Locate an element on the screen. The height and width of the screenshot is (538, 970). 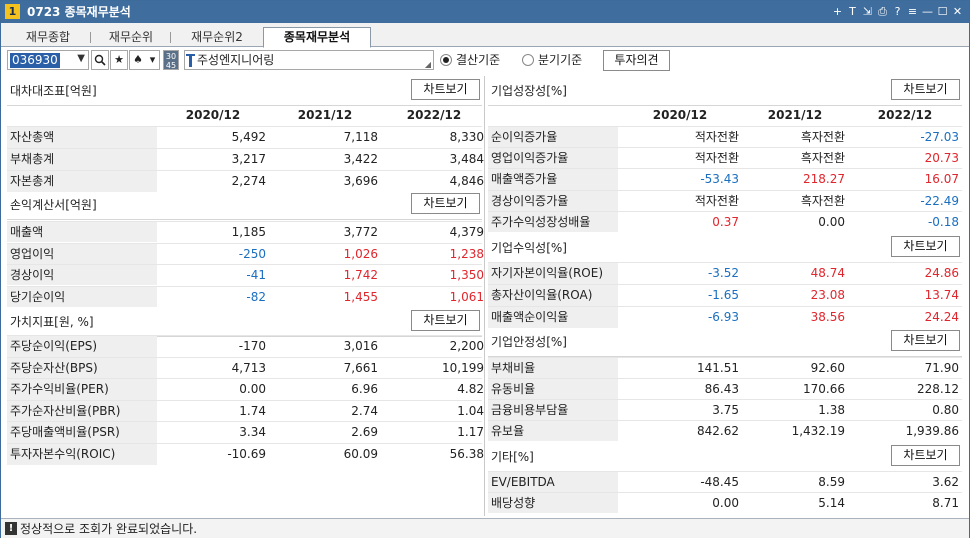
table-cell: 1,432.19 is located at coordinates (818, 431).